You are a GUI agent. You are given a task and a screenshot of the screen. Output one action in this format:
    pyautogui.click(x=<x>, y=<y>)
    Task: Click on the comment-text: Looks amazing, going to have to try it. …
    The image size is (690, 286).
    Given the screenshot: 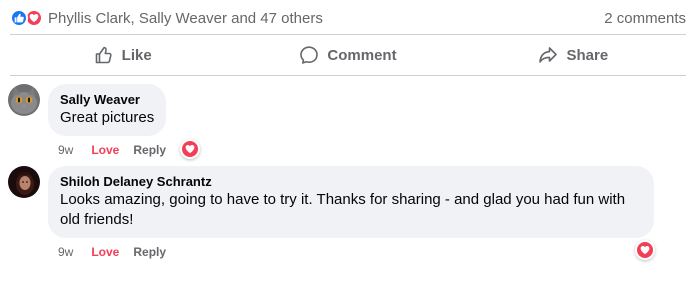 What is the action you would take?
    pyautogui.click(x=343, y=209)
    